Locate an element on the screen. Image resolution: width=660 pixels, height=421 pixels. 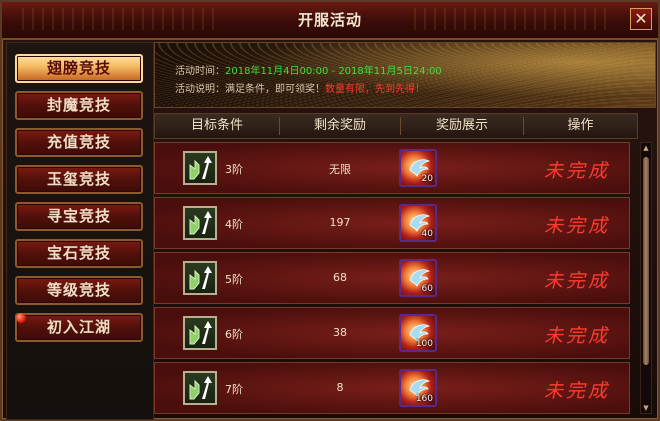
remaining-count: 68 is located at coordinates (340, 277).